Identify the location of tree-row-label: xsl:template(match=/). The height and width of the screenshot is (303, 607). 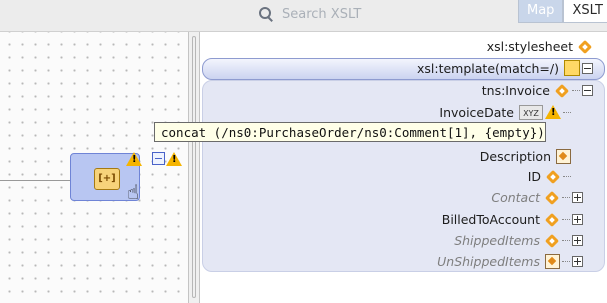
(488, 68).